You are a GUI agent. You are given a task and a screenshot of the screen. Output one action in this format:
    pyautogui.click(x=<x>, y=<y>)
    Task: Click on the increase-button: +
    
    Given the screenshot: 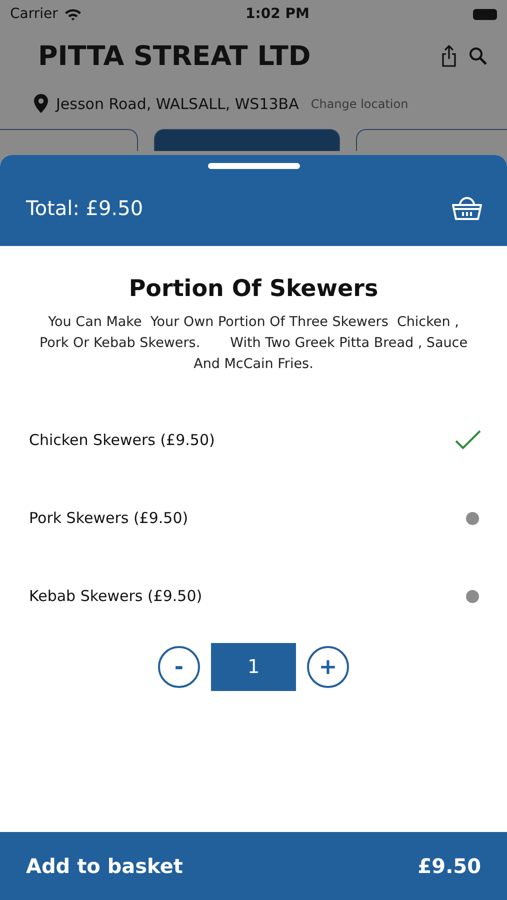 What is the action you would take?
    pyautogui.click(x=328, y=667)
    